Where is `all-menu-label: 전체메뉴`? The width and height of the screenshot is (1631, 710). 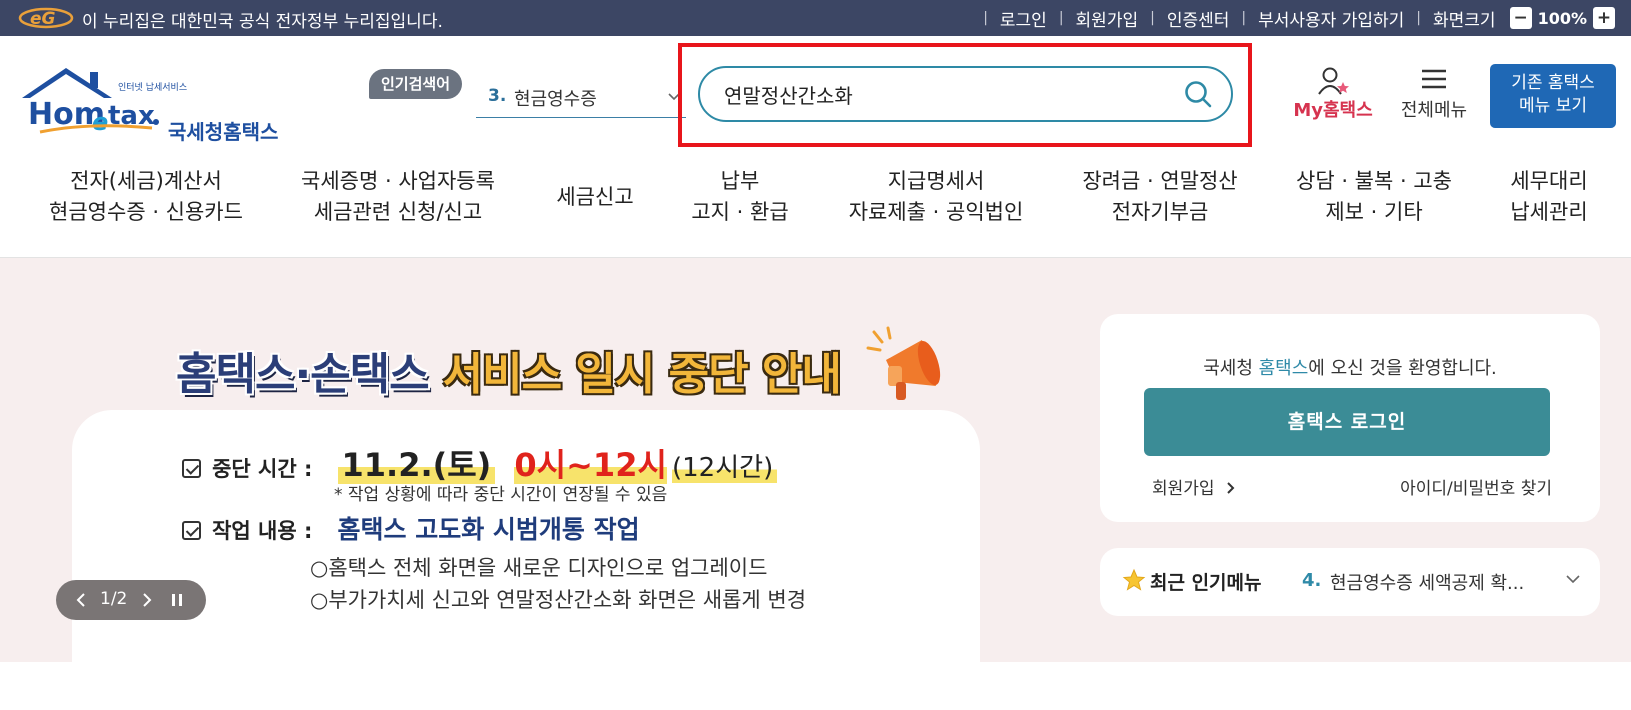
all-menu-label: 전체메뉴 is located at coordinates (1434, 110).